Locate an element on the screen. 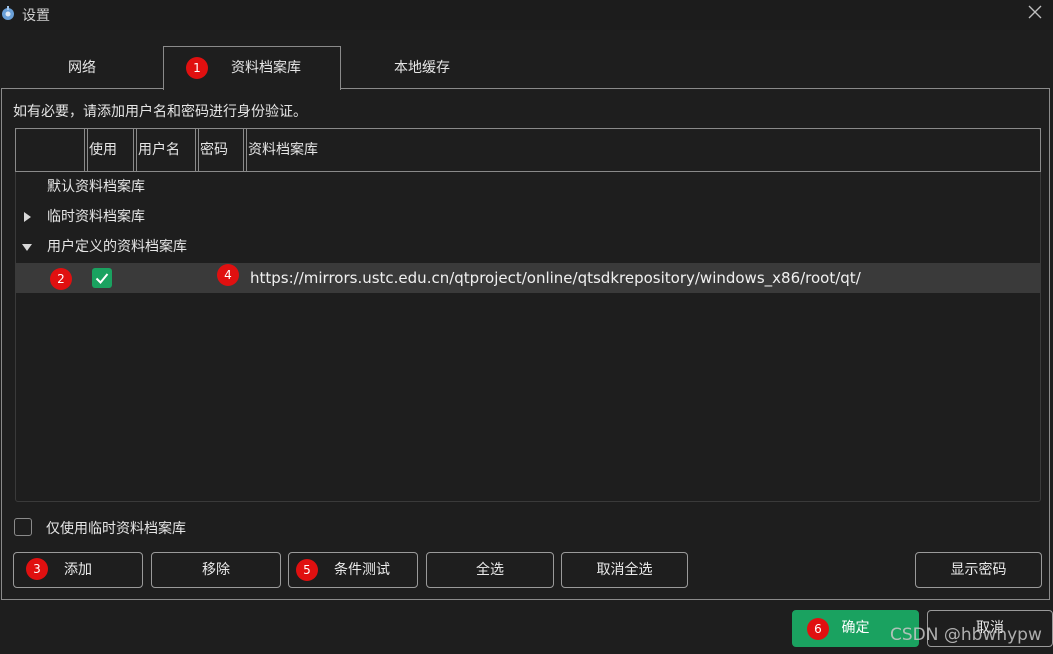 This screenshot has width=1053, height=654. ok-button-label: 确定 is located at coordinates (855, 628).